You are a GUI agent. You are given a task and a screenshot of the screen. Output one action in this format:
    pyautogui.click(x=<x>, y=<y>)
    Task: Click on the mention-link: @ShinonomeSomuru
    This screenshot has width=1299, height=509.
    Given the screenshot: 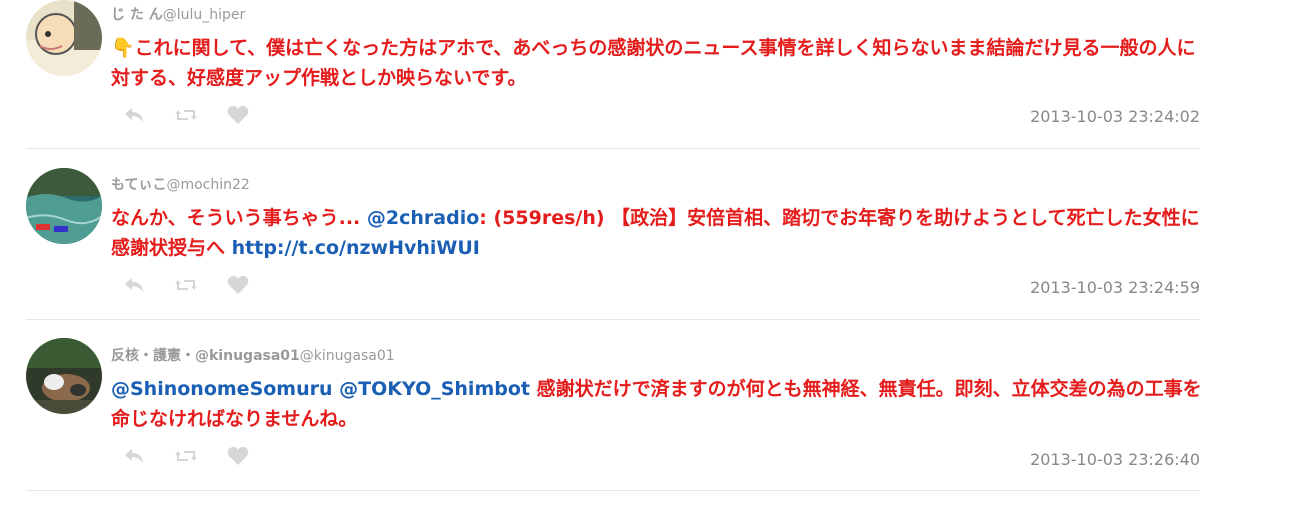 What is the action you would take?
    pyautogui.click(x=222, y=389)
    